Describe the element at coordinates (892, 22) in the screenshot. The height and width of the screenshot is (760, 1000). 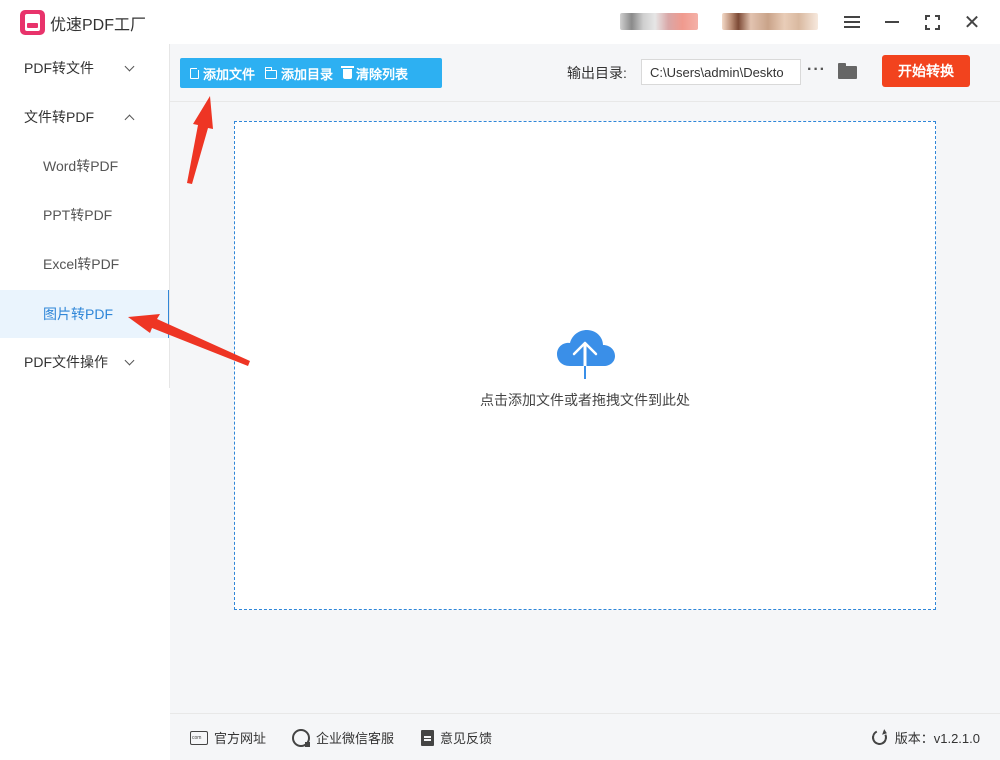
I see `minimize-icon` at that location.